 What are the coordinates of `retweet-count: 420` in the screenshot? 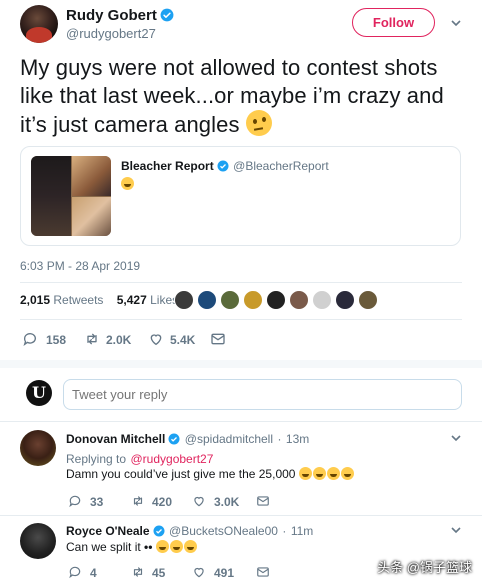 It's located at (162, 502).